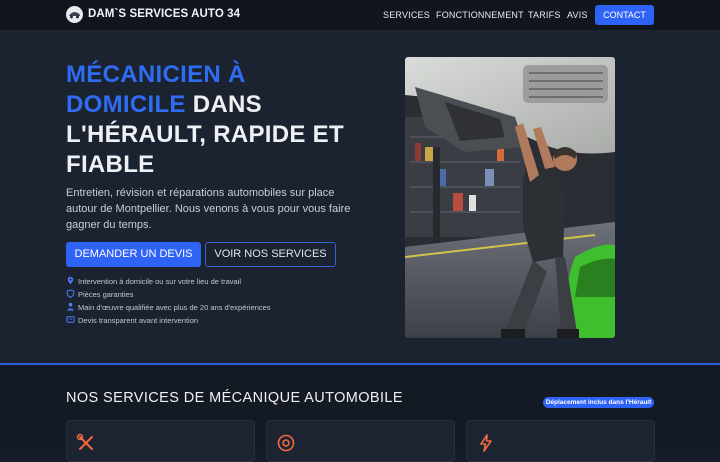 This screenshot has width=720, height=462. What do you see at coordinates (270, 254) in the screenshot?
I see `view-services-button: VOIR NOS SERVICES` at bounding box center [270, 254].